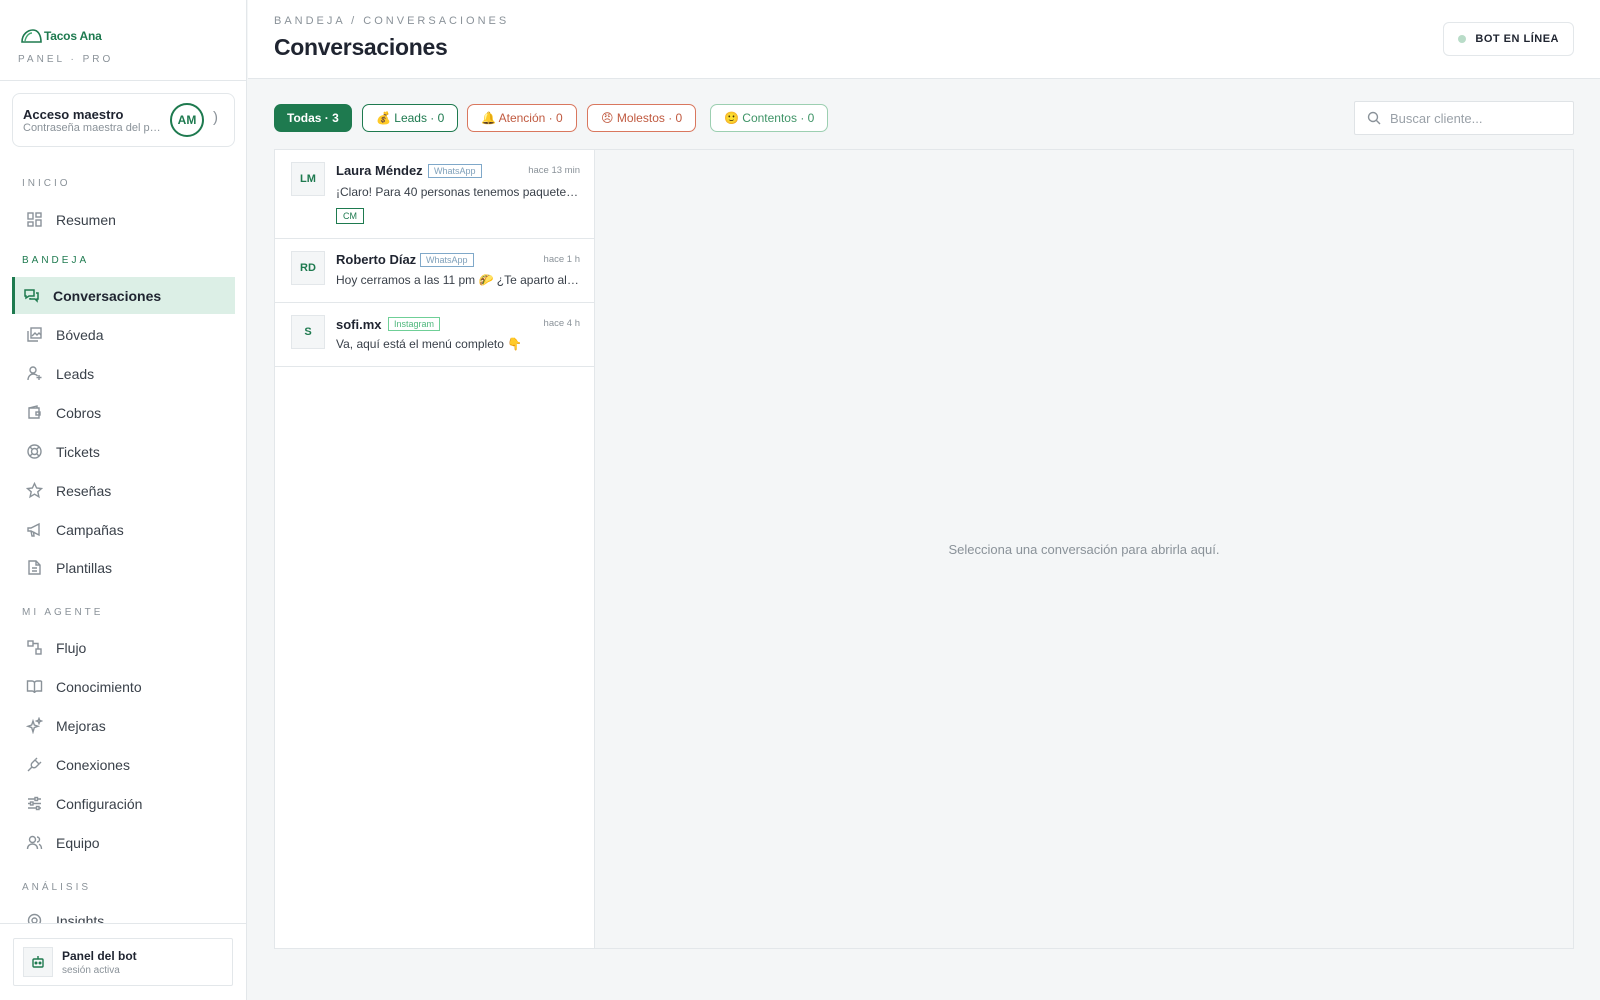  I want to click on filter-happy-button: 🙂 Contentos · 0, so click(769, 118).